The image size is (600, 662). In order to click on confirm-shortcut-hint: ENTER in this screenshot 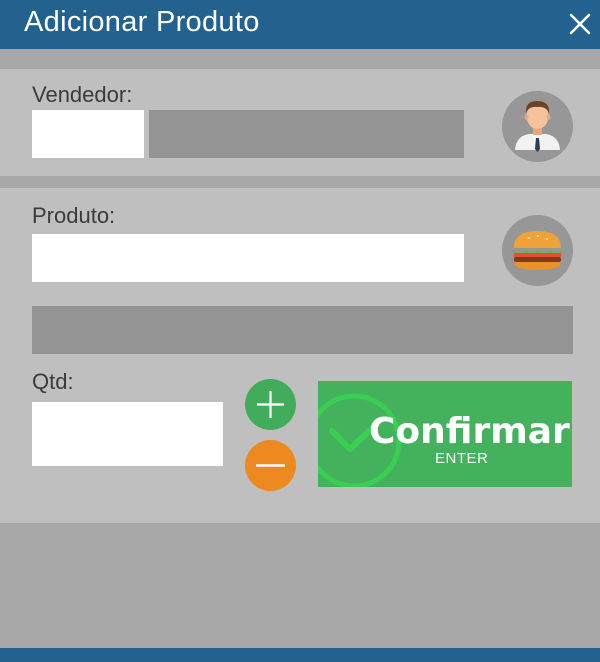, I will do `click(462, 458)`.